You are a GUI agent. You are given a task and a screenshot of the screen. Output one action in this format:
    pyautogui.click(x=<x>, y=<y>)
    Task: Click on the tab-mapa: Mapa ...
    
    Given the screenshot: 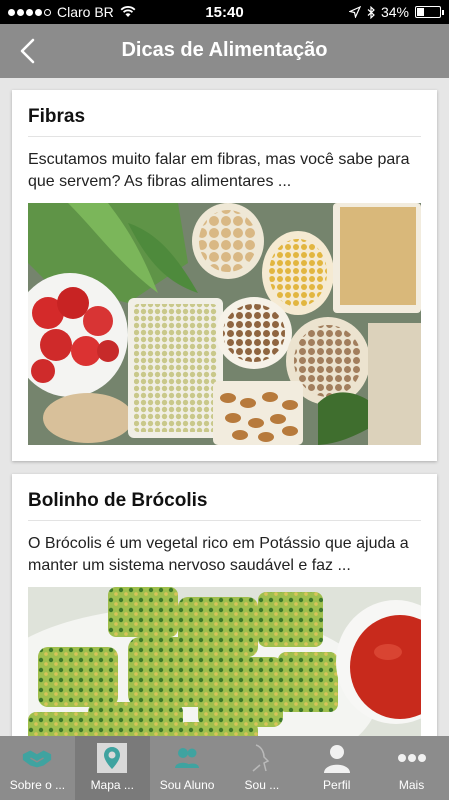 What is the action you would take?
    pyautogui.click(x=112, y=768)
    